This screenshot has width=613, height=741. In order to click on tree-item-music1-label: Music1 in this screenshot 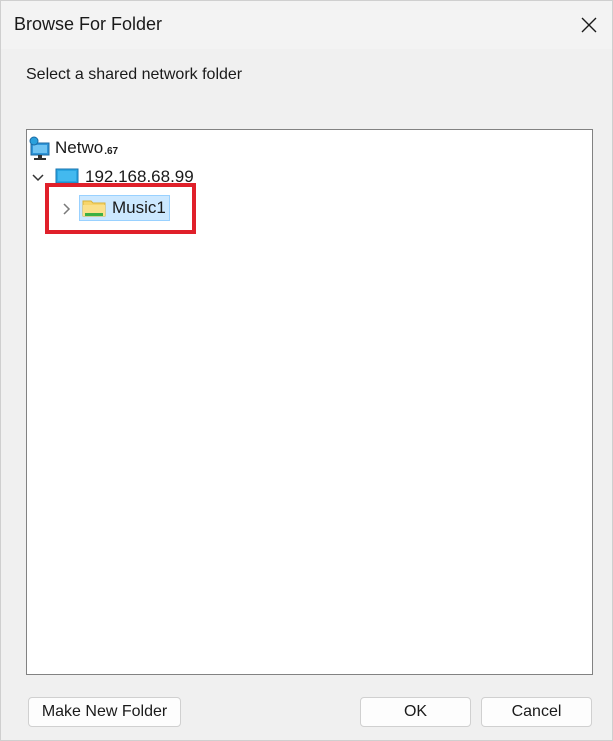, I will do `click(139, 207)`.